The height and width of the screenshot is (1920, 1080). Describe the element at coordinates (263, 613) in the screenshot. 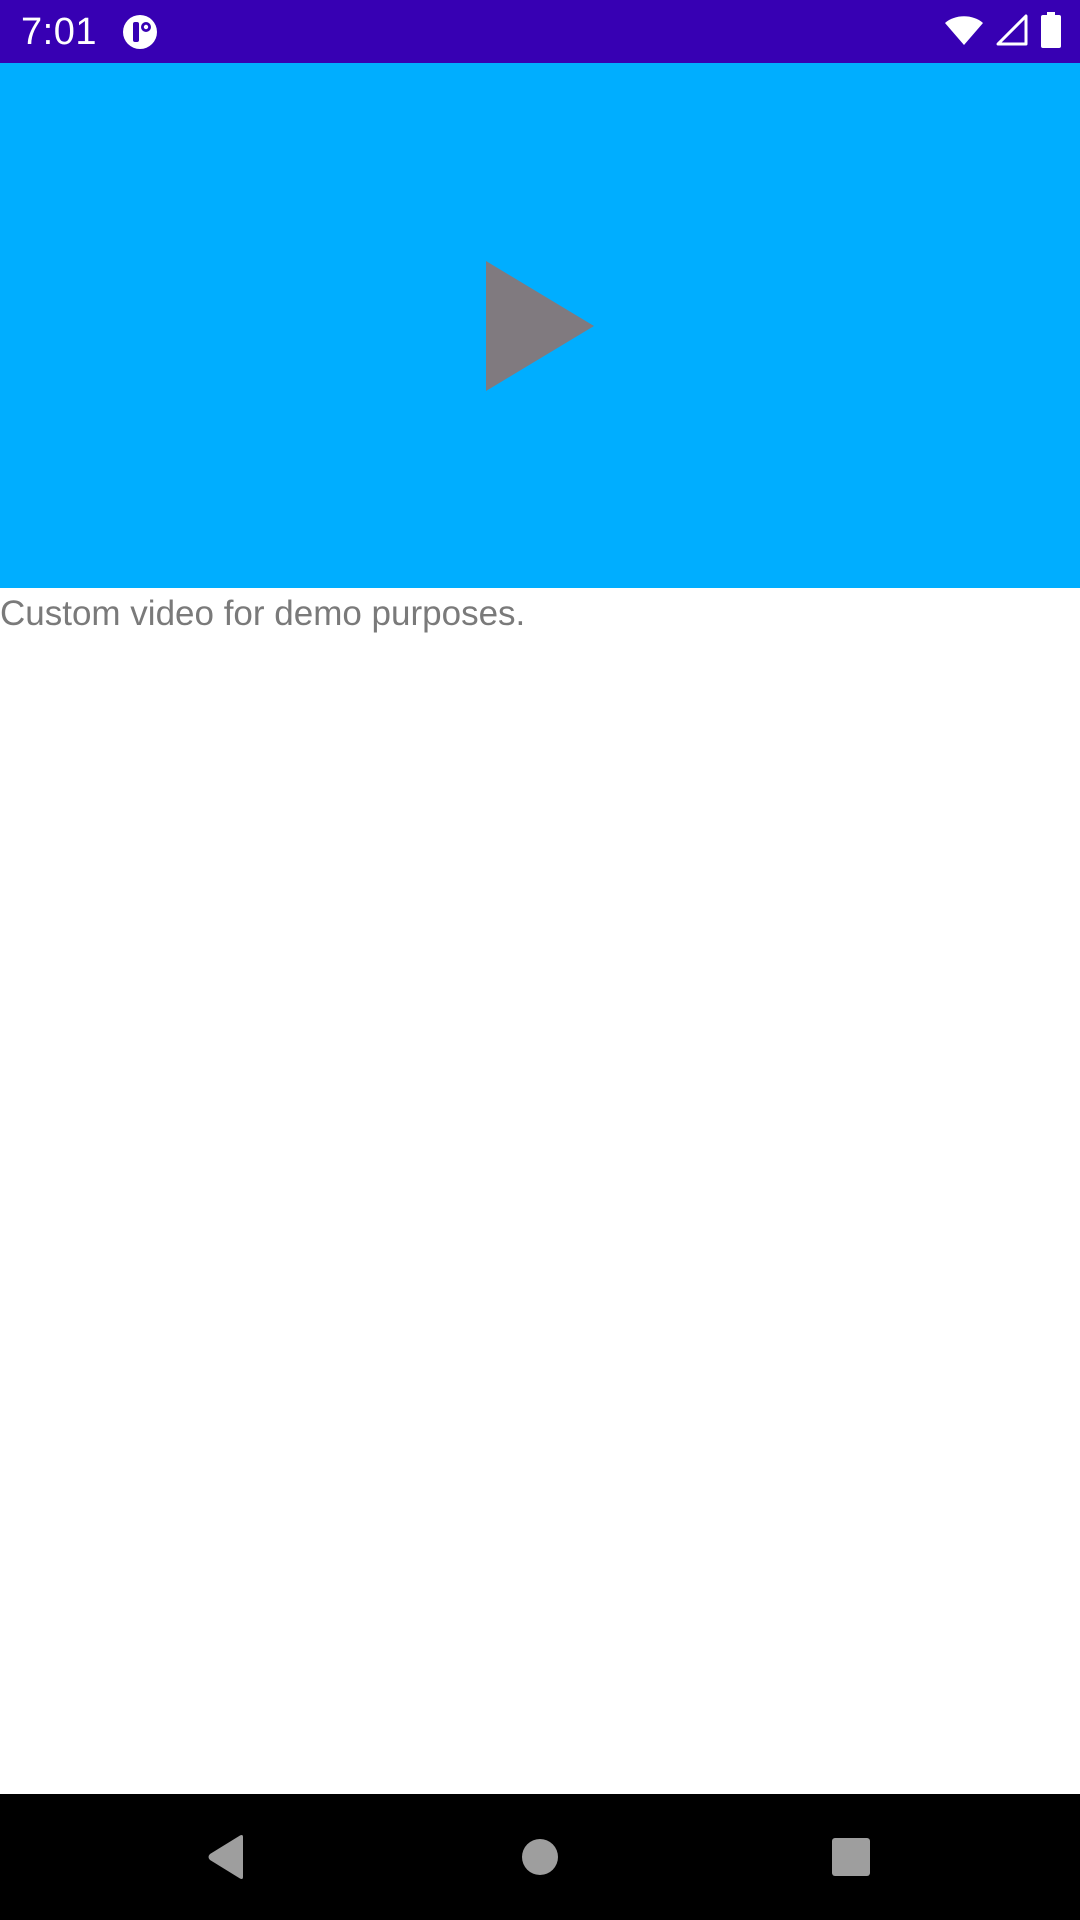

I see `video-caption: Custom video for demo purposes.` at that location.